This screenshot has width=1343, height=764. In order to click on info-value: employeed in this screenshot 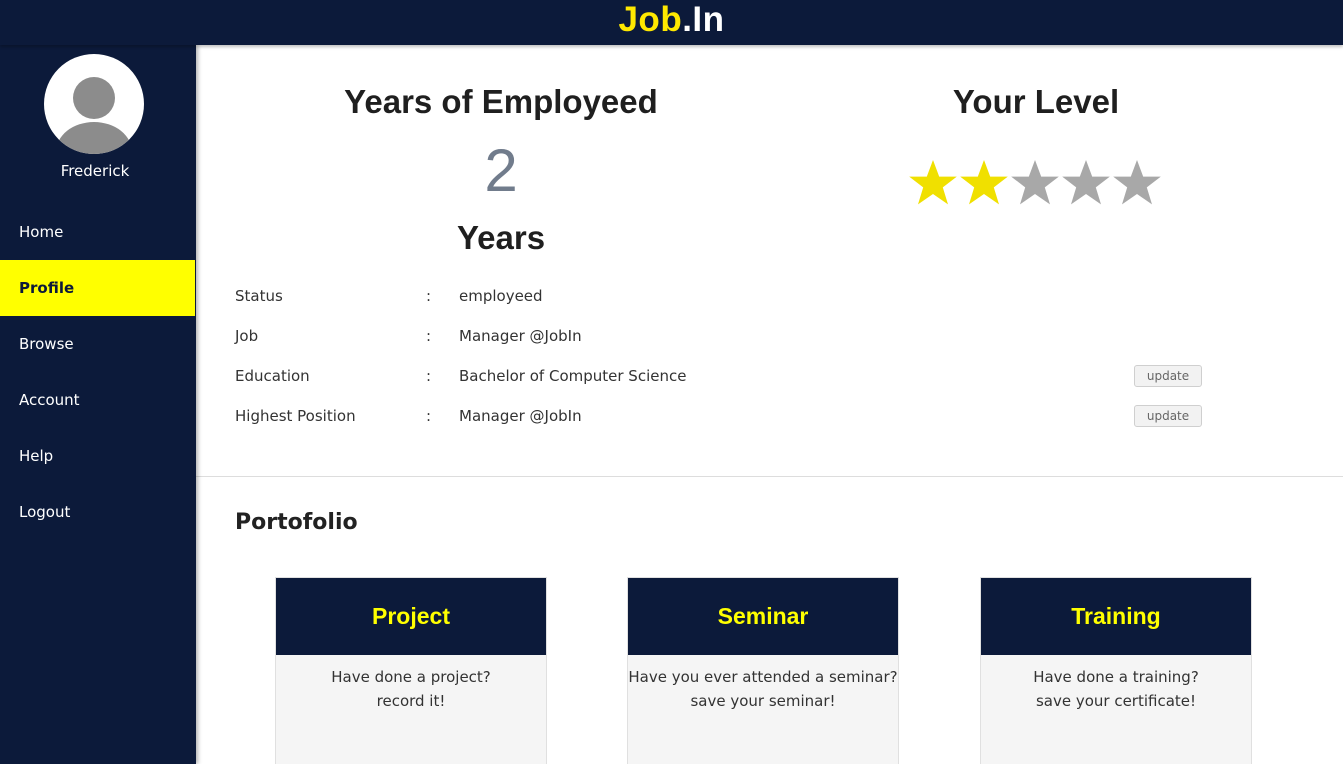, I will do `click(501, 296)`.